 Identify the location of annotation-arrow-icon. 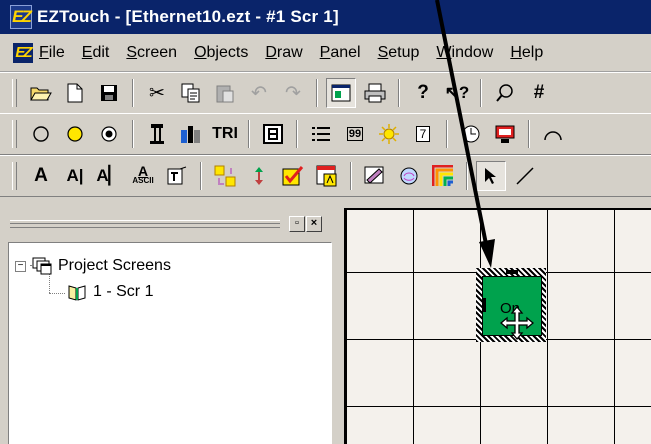
(465, 134).